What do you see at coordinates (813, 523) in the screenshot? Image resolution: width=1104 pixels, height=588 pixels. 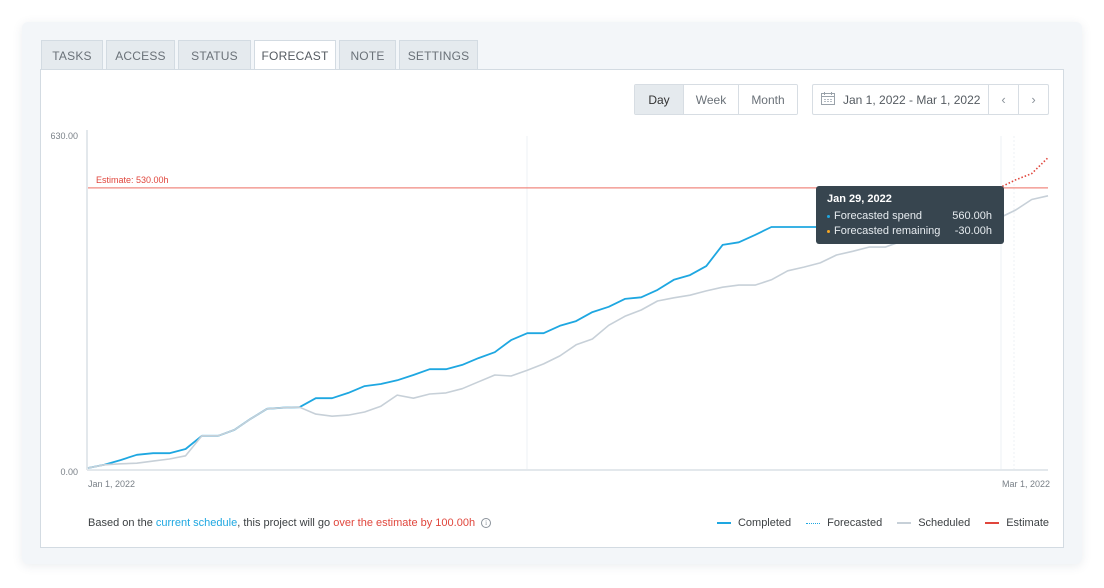 I see `forecasted-swatch-icon` at bounding box center [813, 523].